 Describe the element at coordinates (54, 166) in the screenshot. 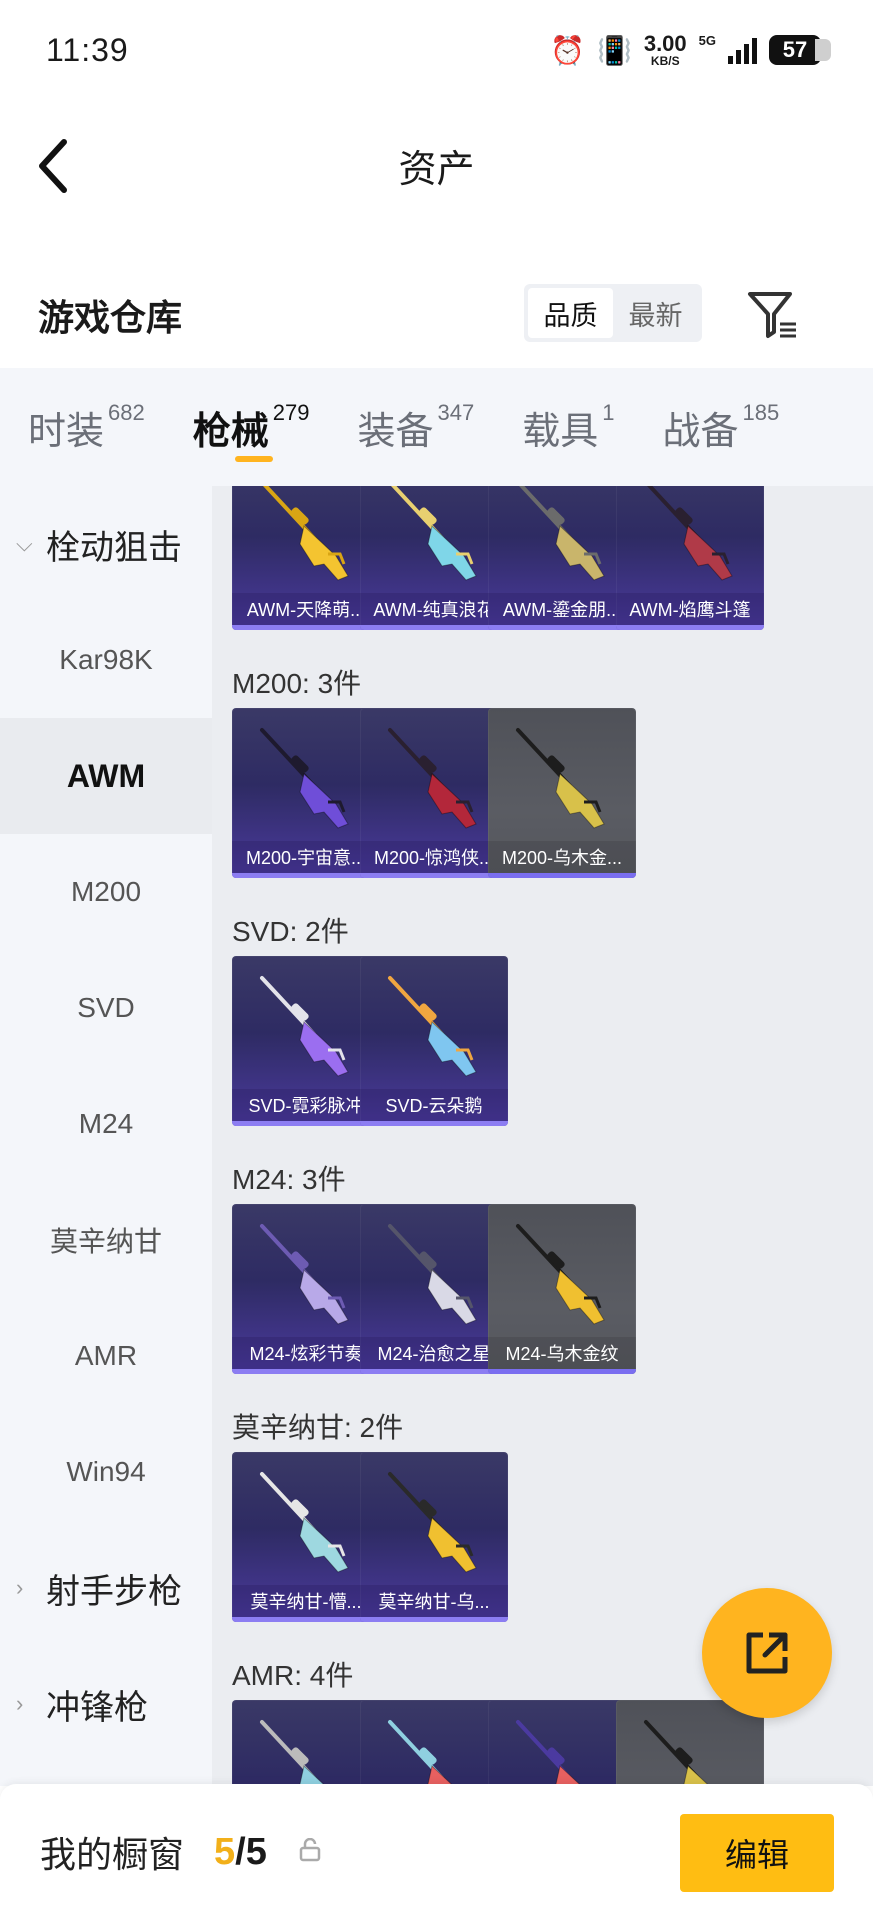

I see `back-arrow-icon` at that location.